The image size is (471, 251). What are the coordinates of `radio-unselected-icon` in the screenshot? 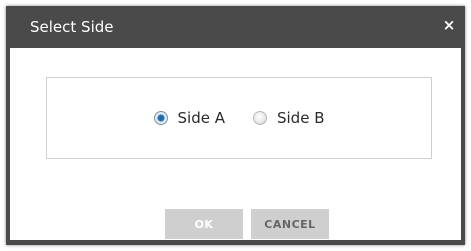 It's located at (259, 118).